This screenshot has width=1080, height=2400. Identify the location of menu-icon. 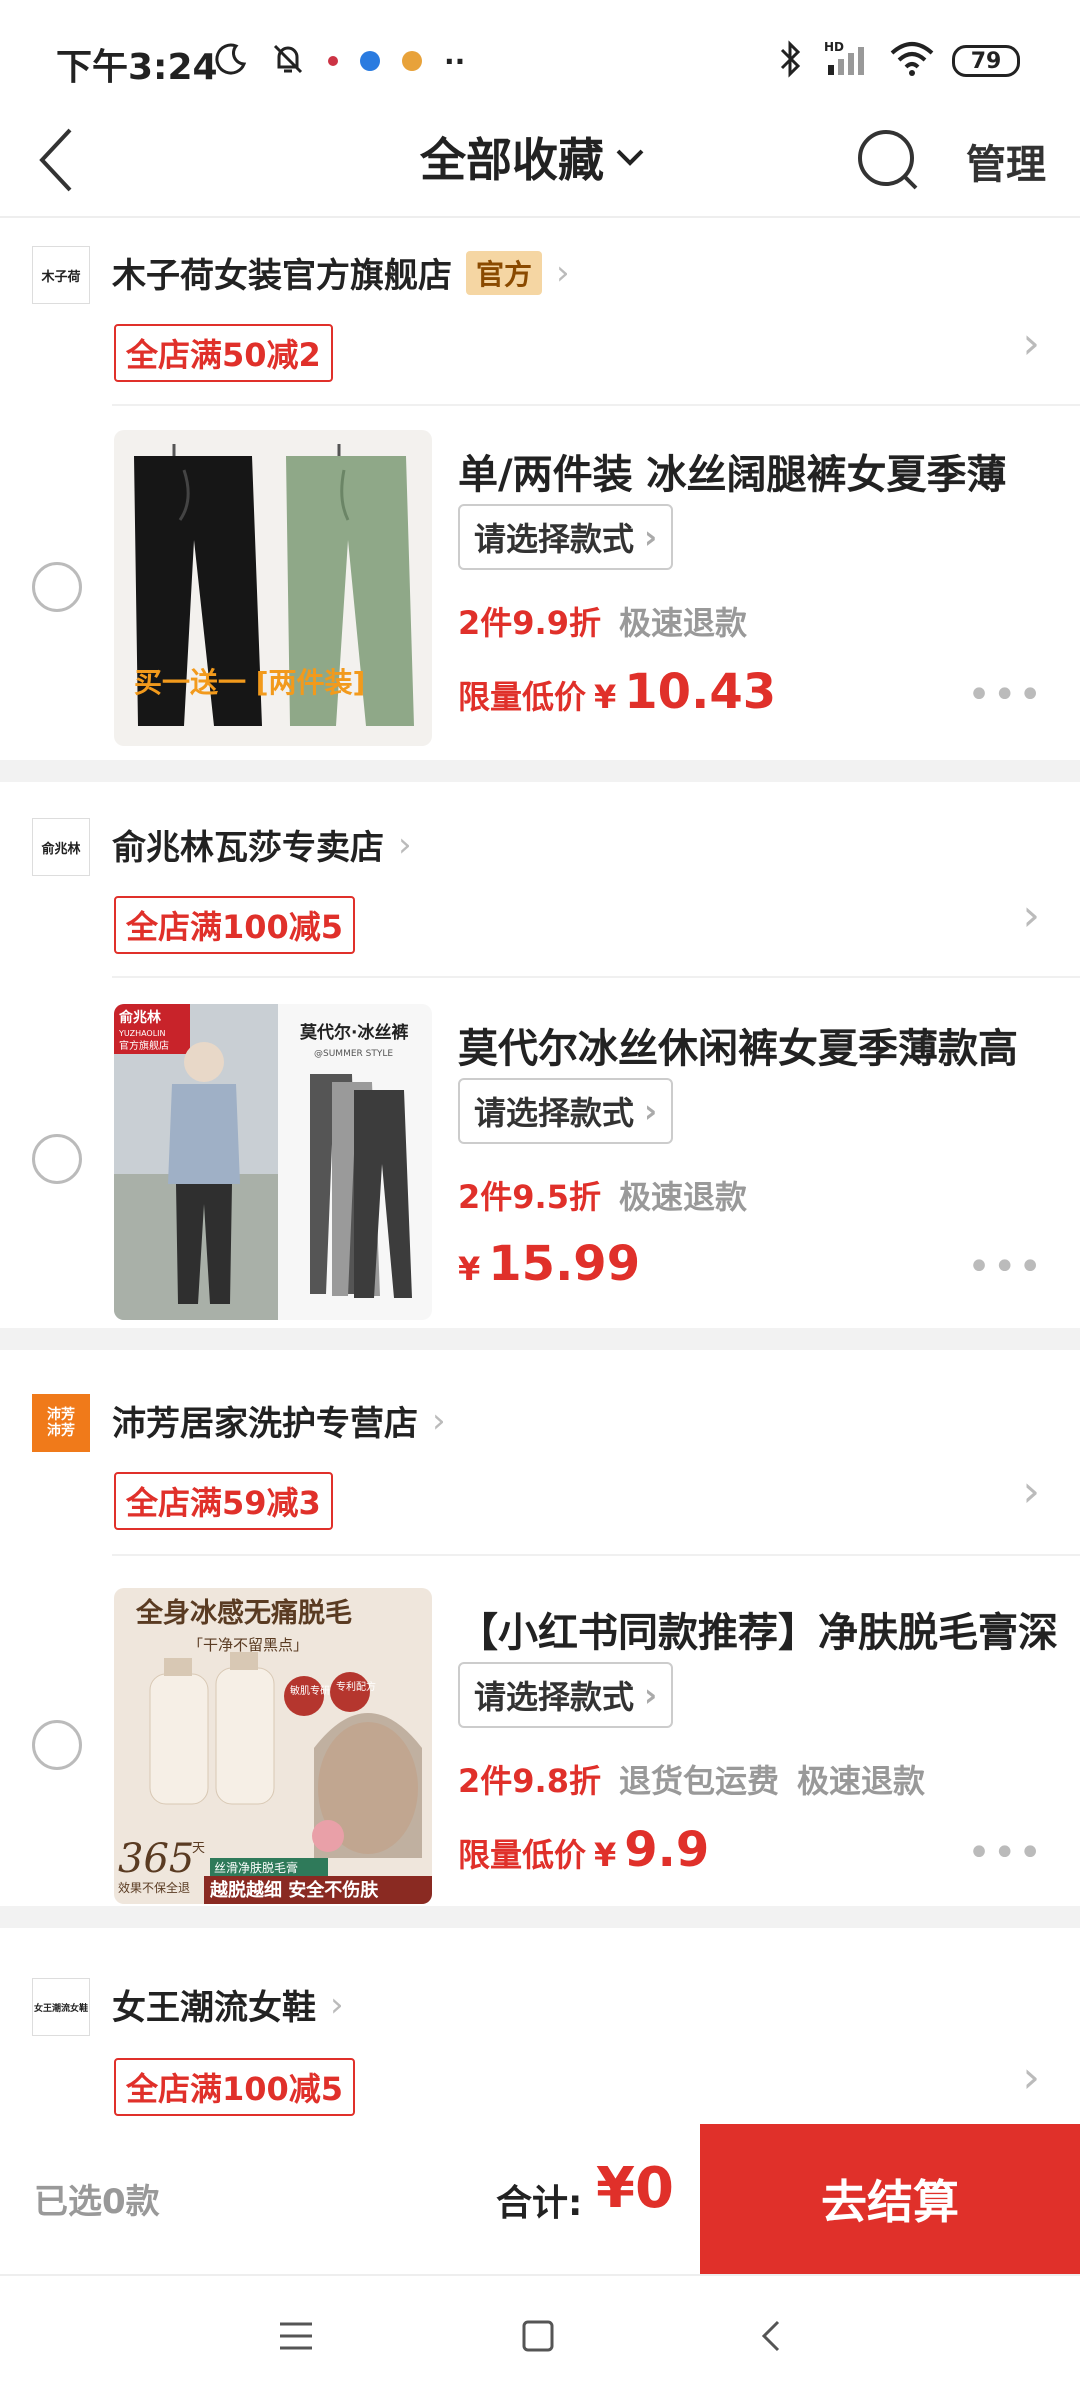
(296, 2336).